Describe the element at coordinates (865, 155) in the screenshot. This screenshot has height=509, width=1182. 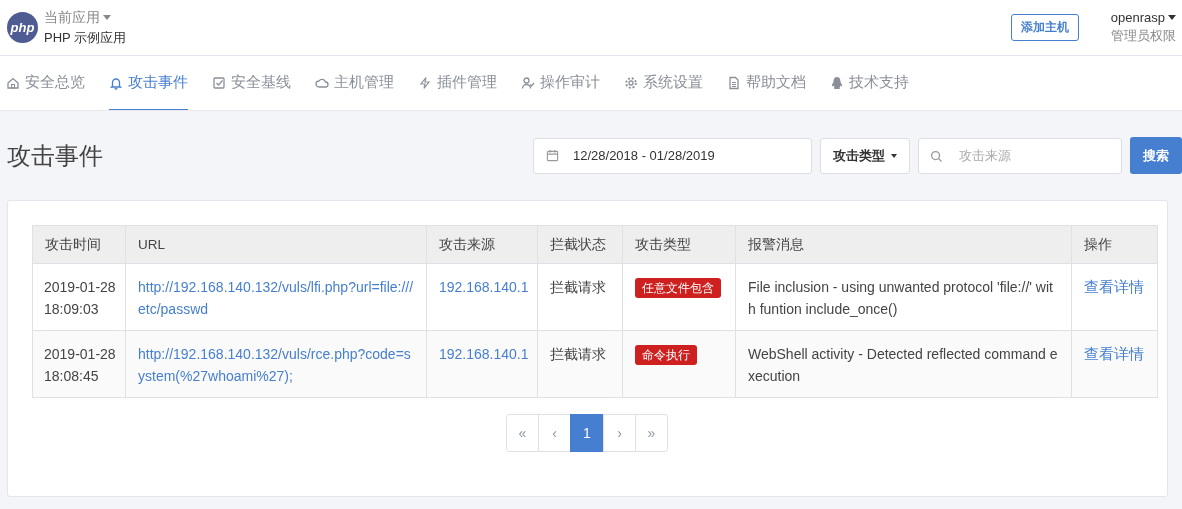
I see `type-dropdown: 攻击类型` at that location.